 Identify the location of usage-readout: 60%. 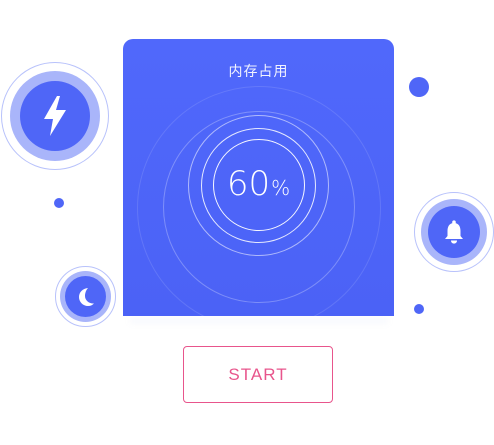
(258, 184).